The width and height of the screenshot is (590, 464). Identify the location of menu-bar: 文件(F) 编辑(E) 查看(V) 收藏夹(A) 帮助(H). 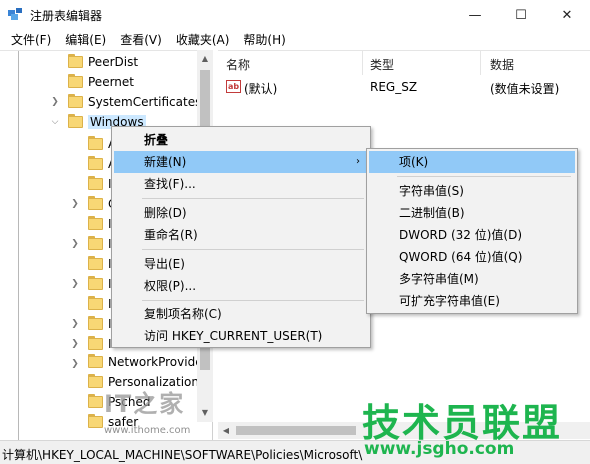
(295, 40).